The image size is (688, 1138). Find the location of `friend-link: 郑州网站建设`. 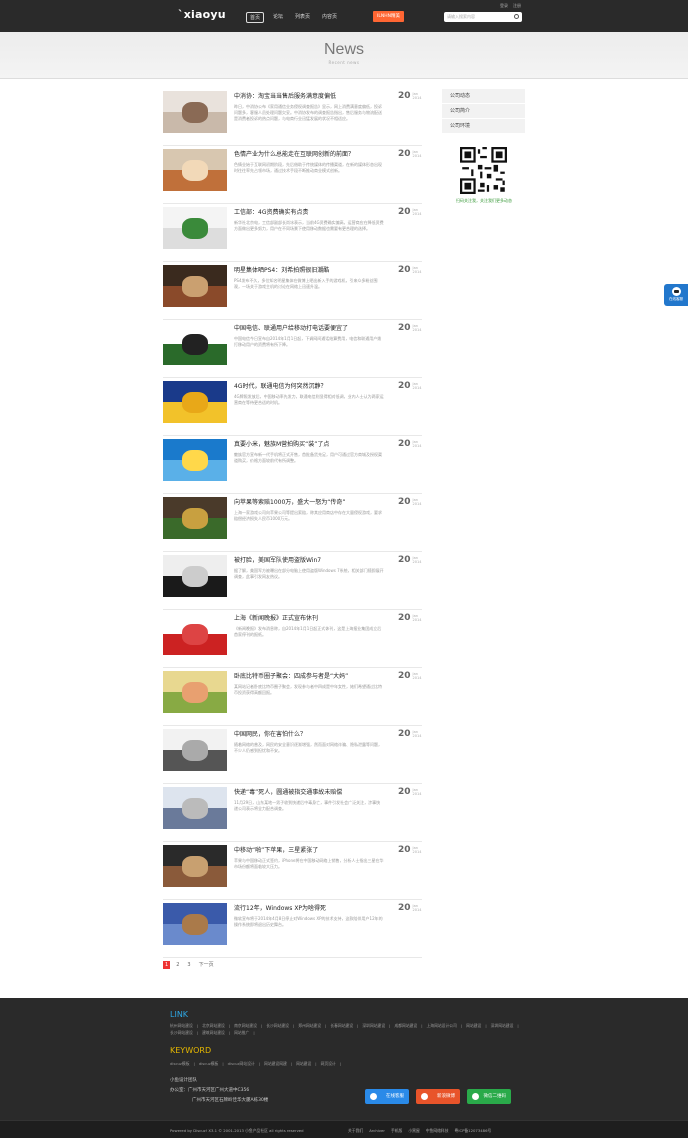

friend-link: 郑州网站建设 is located at coordinates (309, 1025).